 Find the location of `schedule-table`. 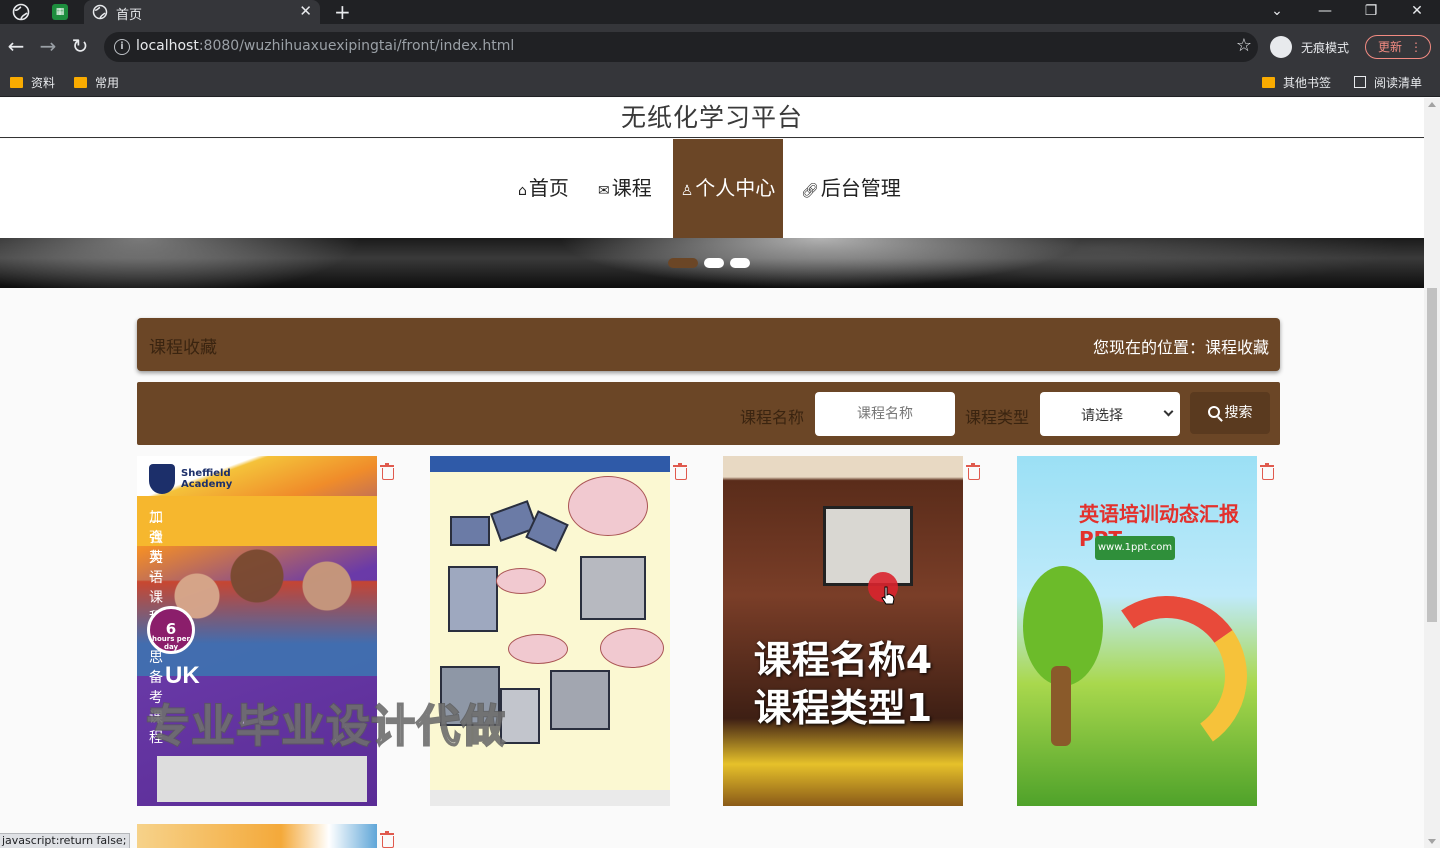

schedule-table is located at coordinates (262, 779).